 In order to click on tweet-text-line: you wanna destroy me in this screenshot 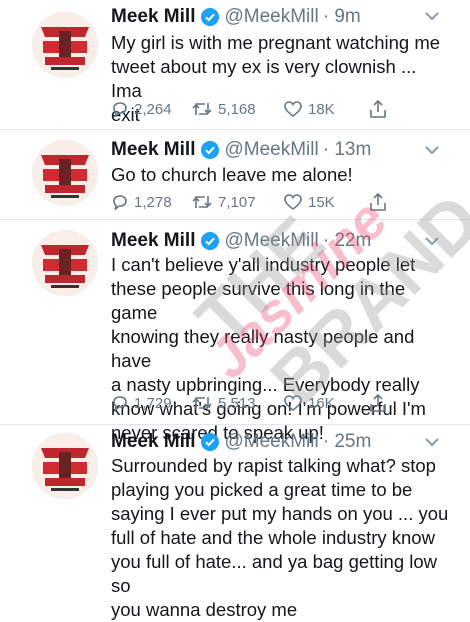, I will do `click(204, 609)`.